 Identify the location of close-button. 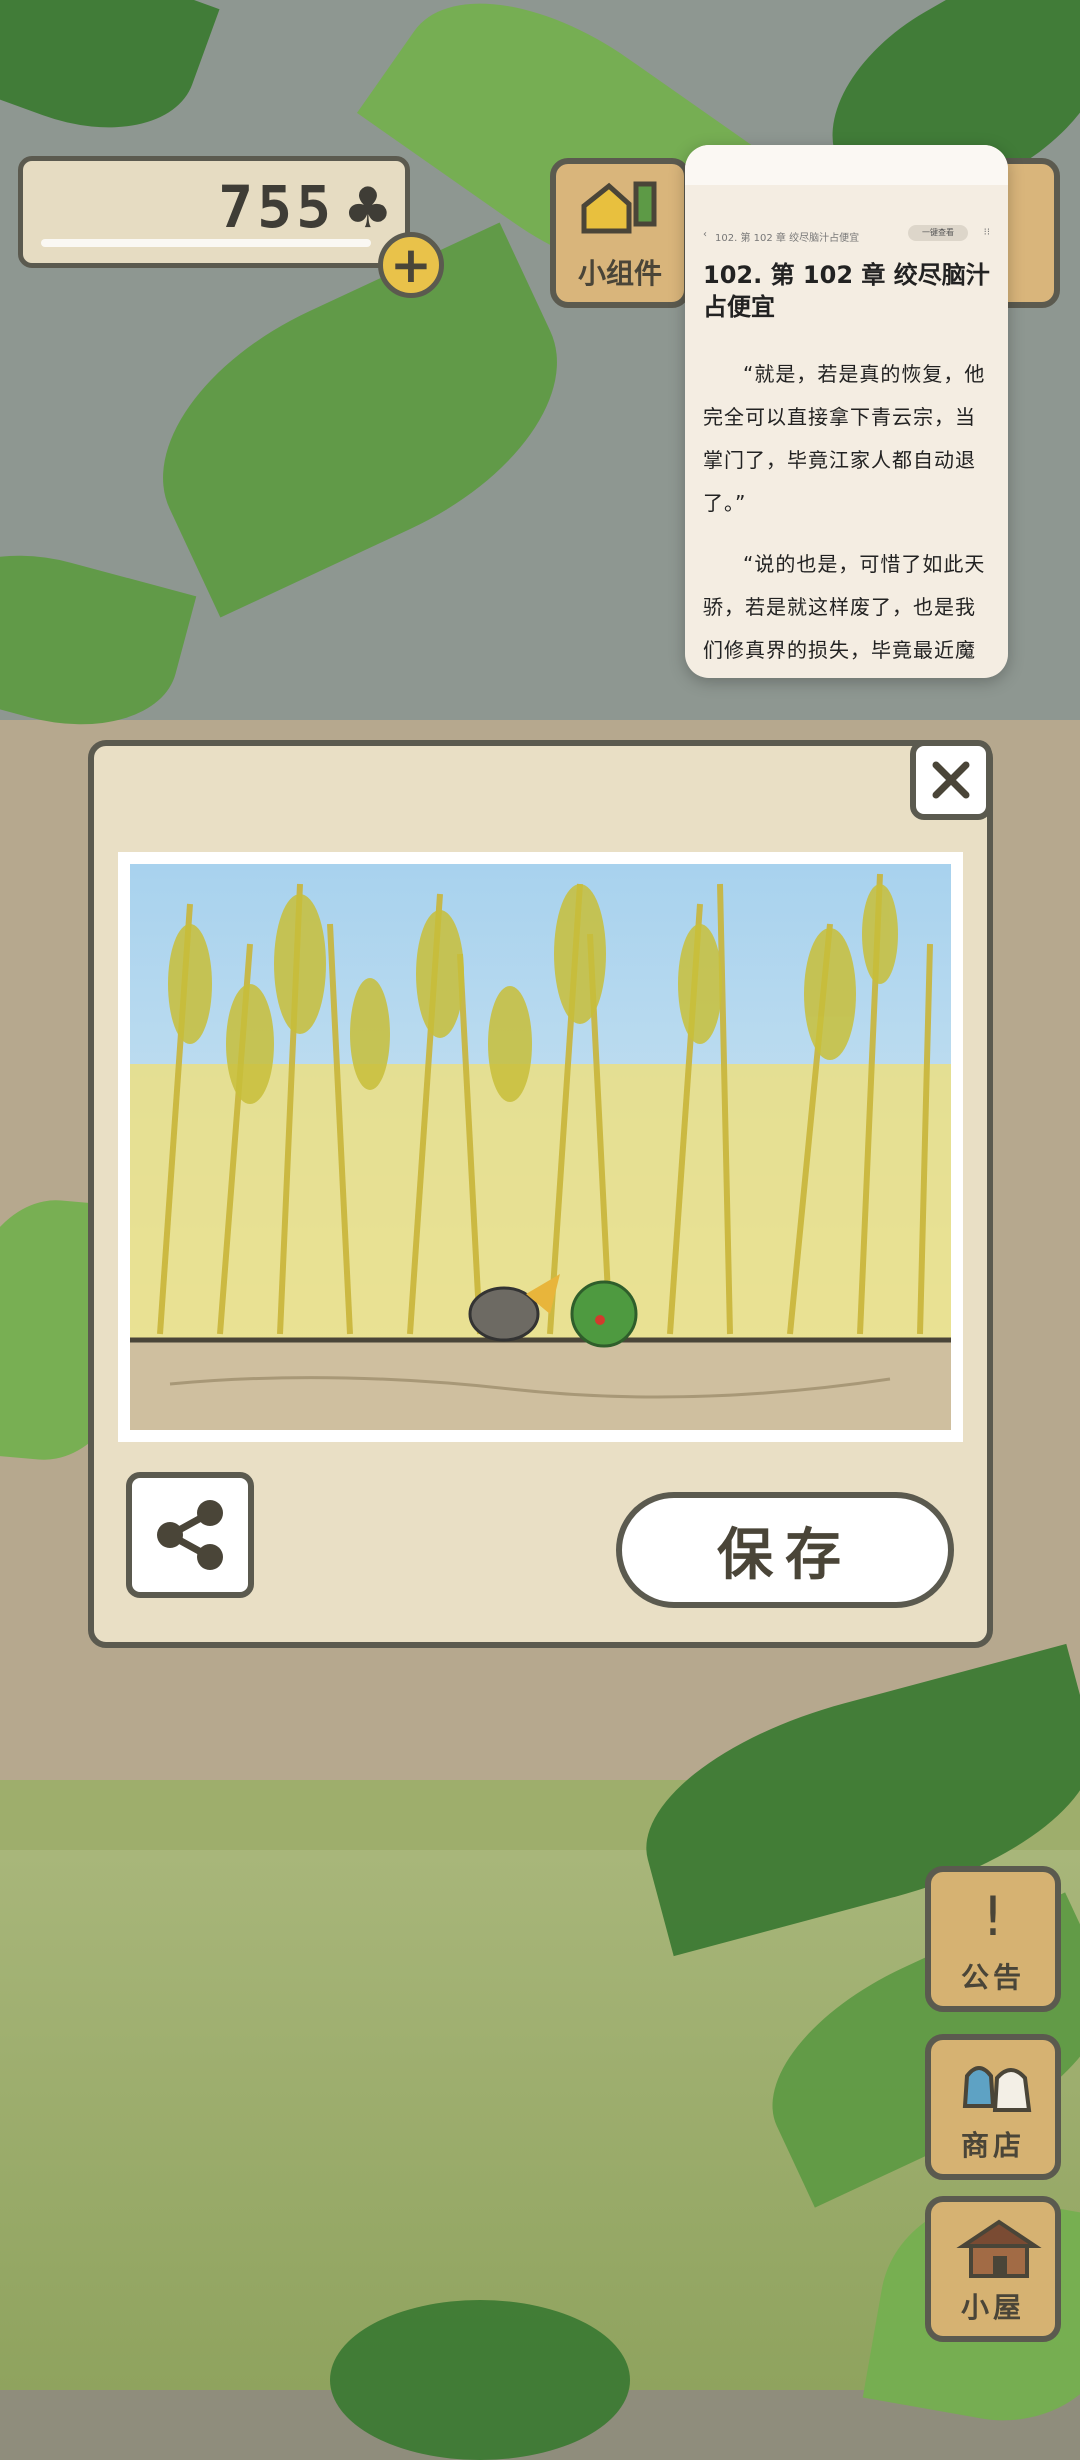
(951, 780).